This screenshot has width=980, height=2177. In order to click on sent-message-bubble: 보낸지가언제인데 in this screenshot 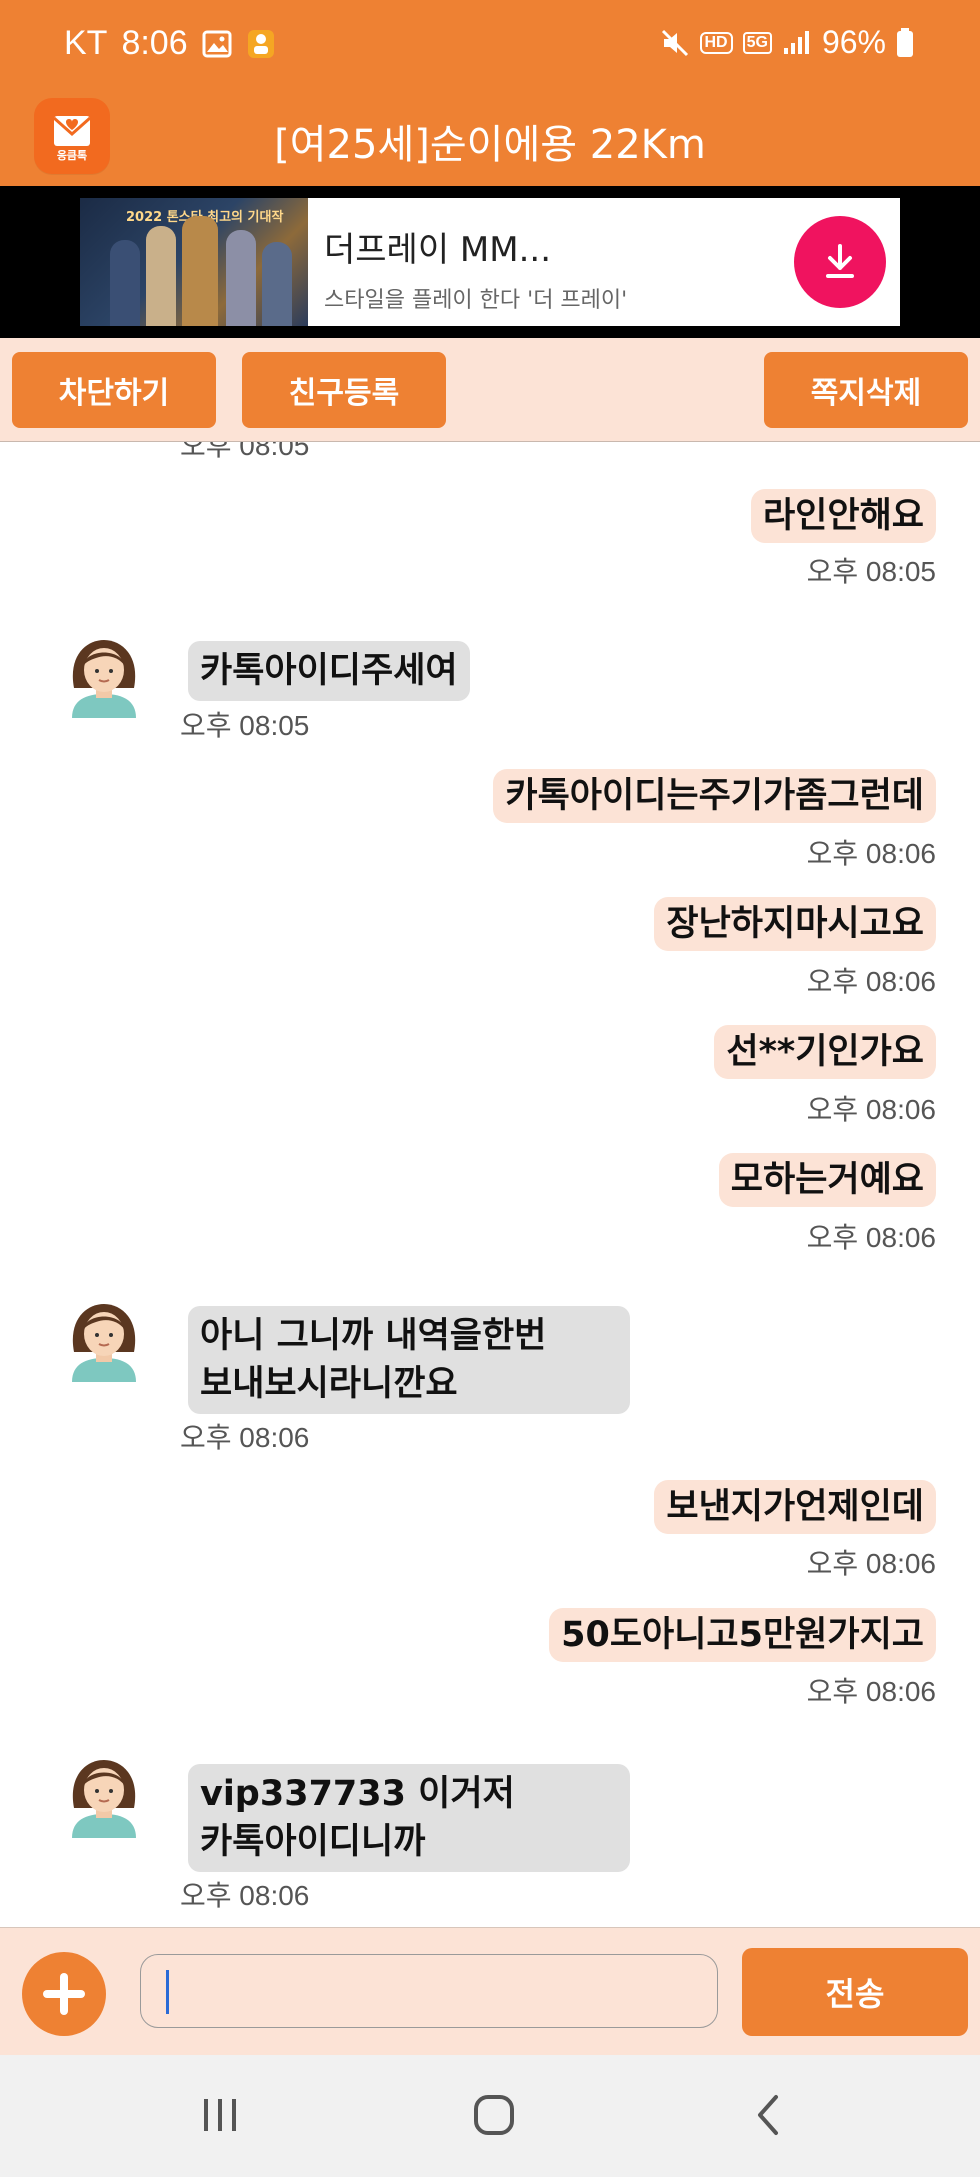, I will do `click(795, 1507)`.